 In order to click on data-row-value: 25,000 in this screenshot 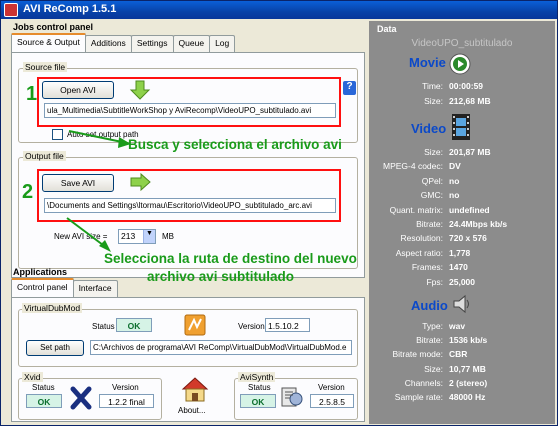, I will do `click(462, 281)`.